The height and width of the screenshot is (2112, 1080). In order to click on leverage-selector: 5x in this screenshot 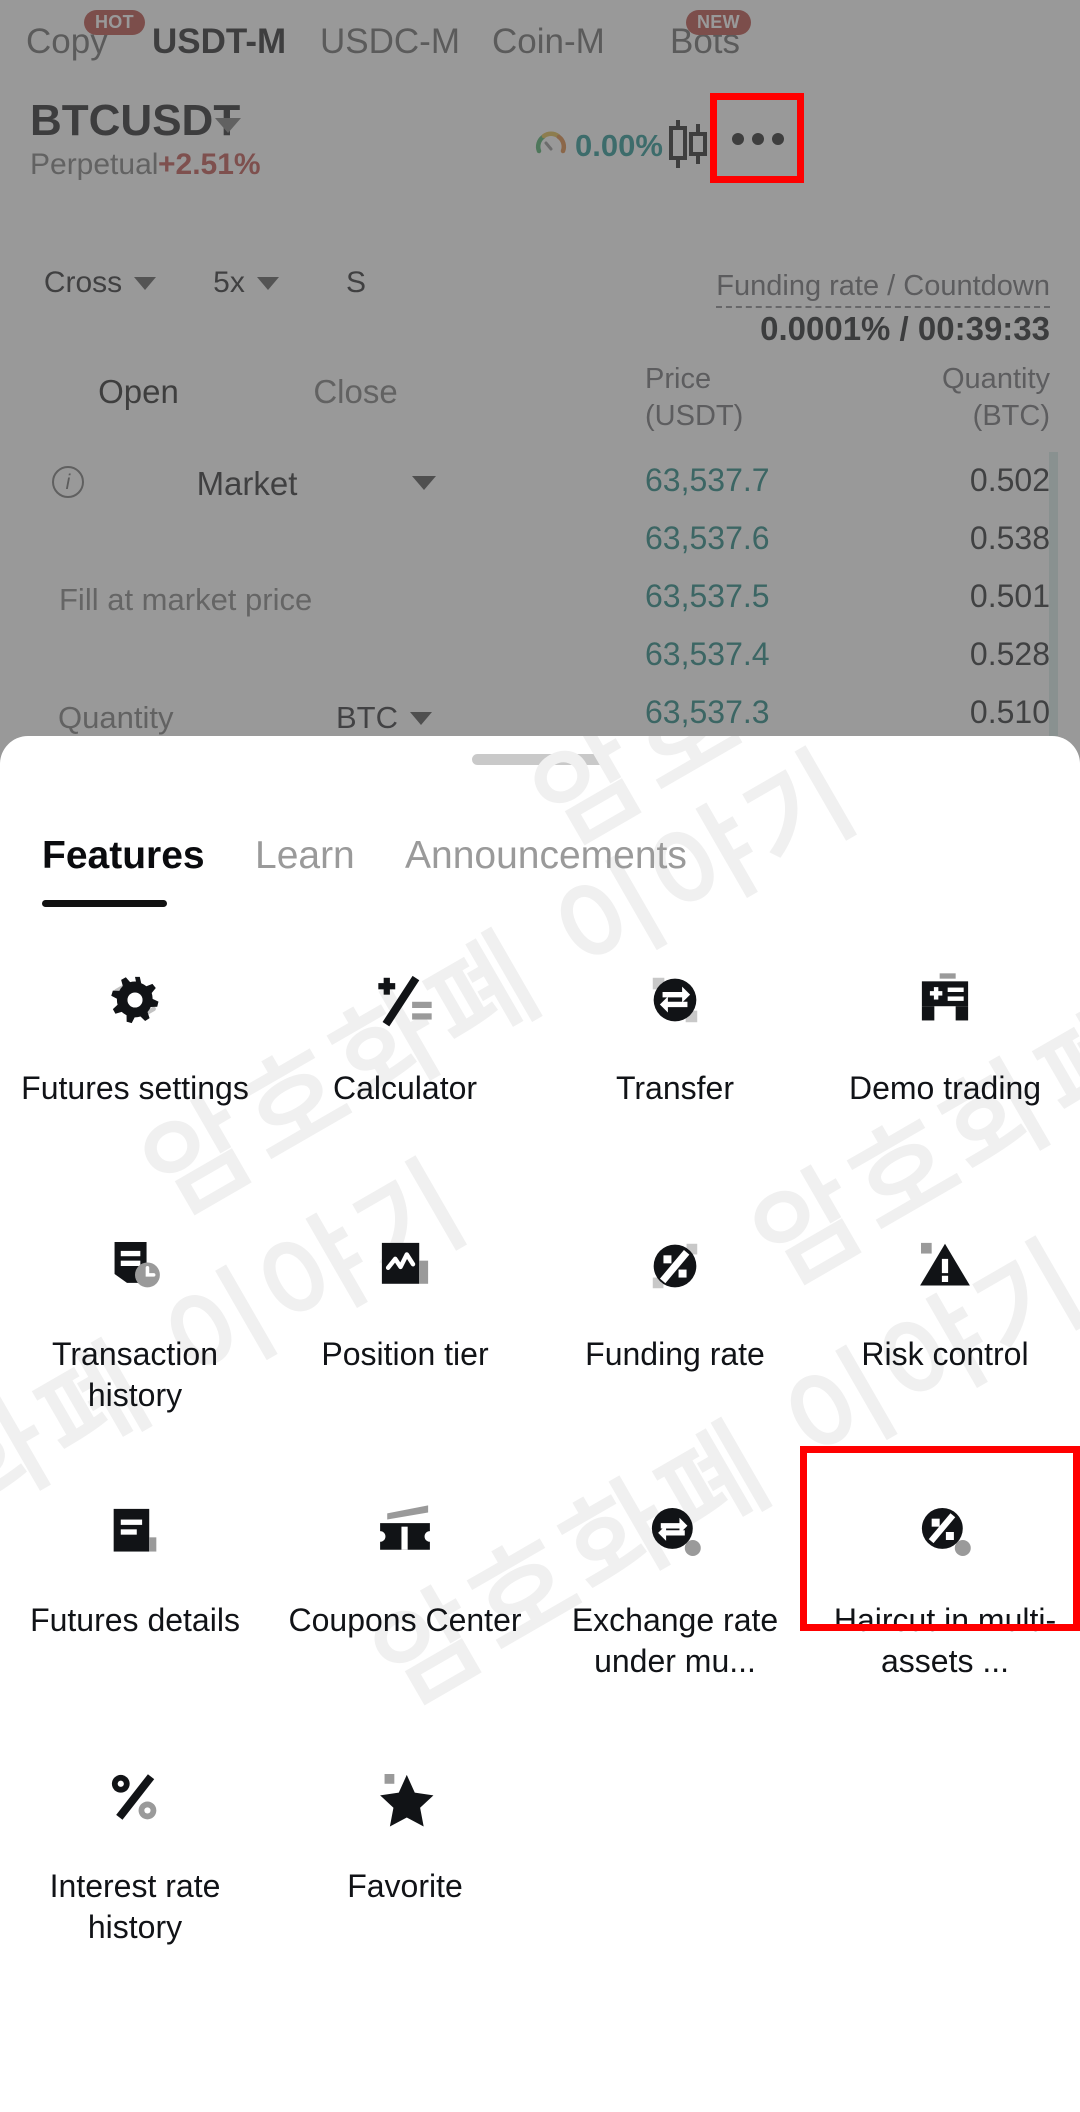, I will do `click(246, 283)`.